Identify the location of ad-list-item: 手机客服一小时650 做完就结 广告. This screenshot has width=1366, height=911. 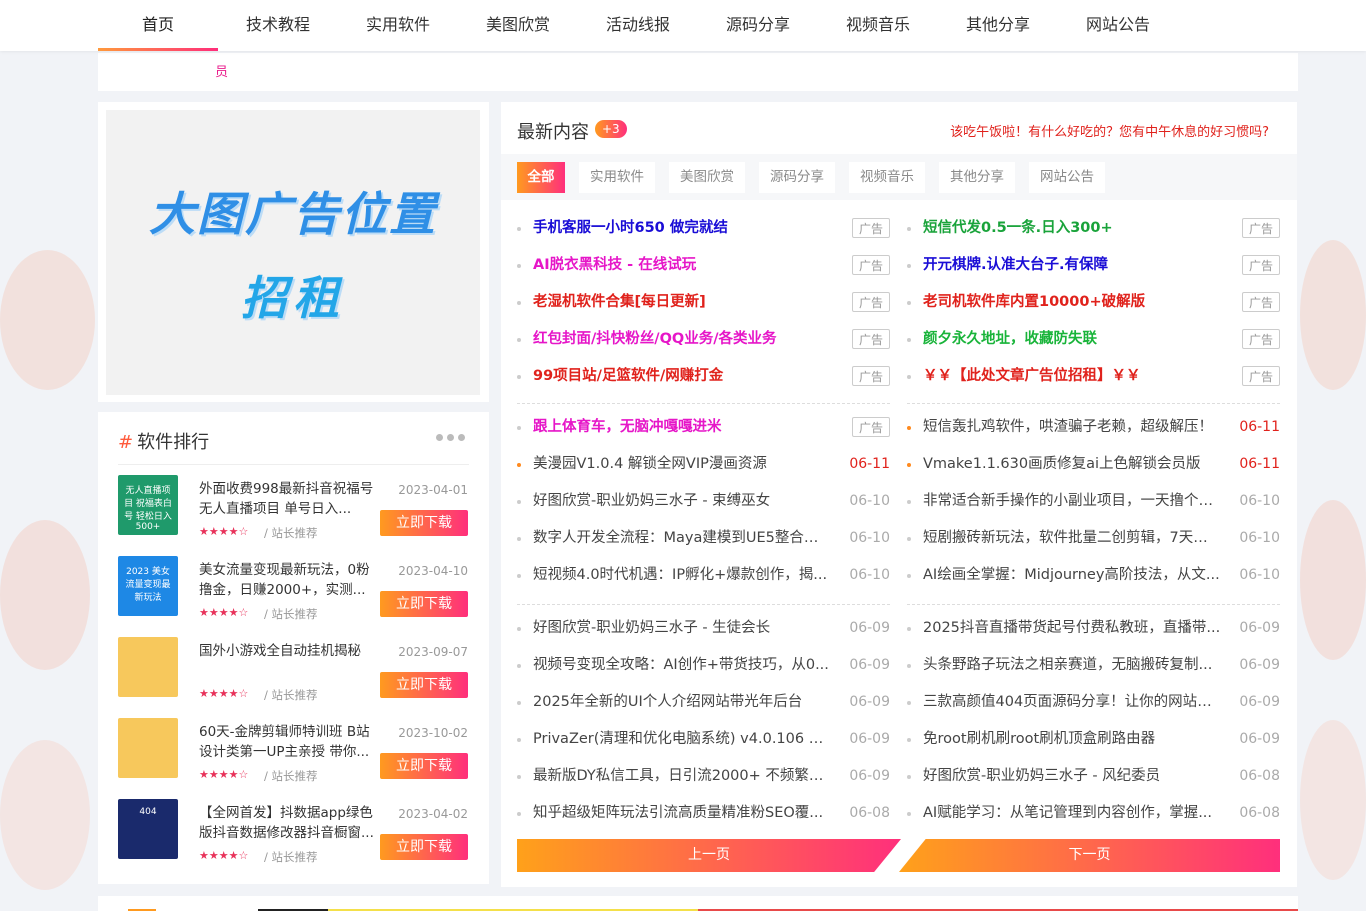
(703, 232).